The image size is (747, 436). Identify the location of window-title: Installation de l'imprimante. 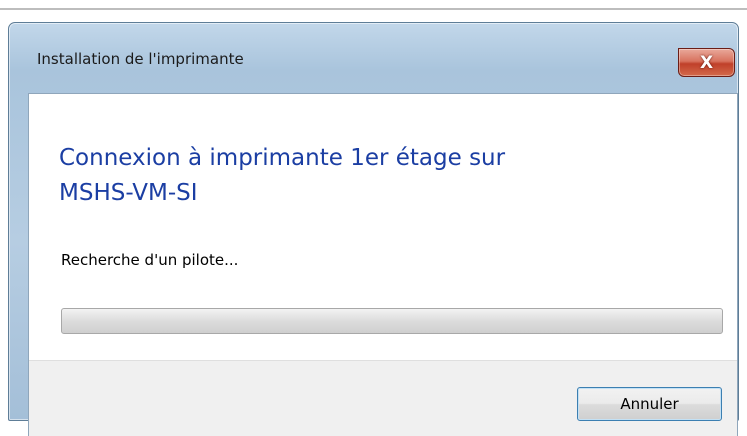
(140, 59).